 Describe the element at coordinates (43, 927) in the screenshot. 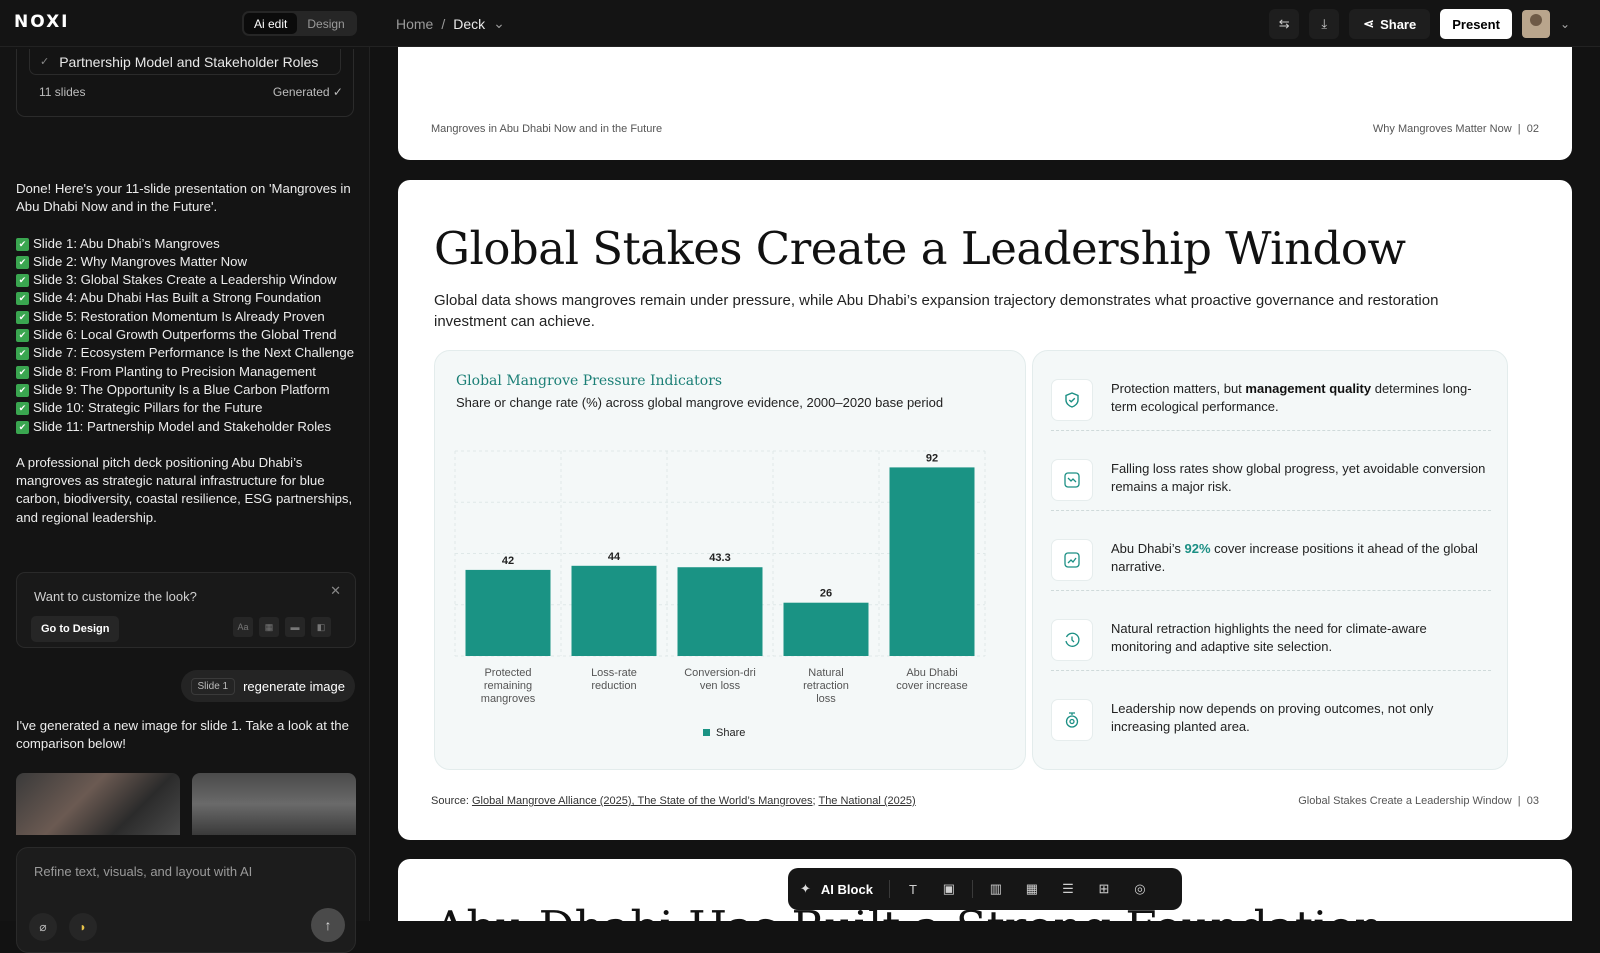

I see `attach-icon: ⌀` at that location.